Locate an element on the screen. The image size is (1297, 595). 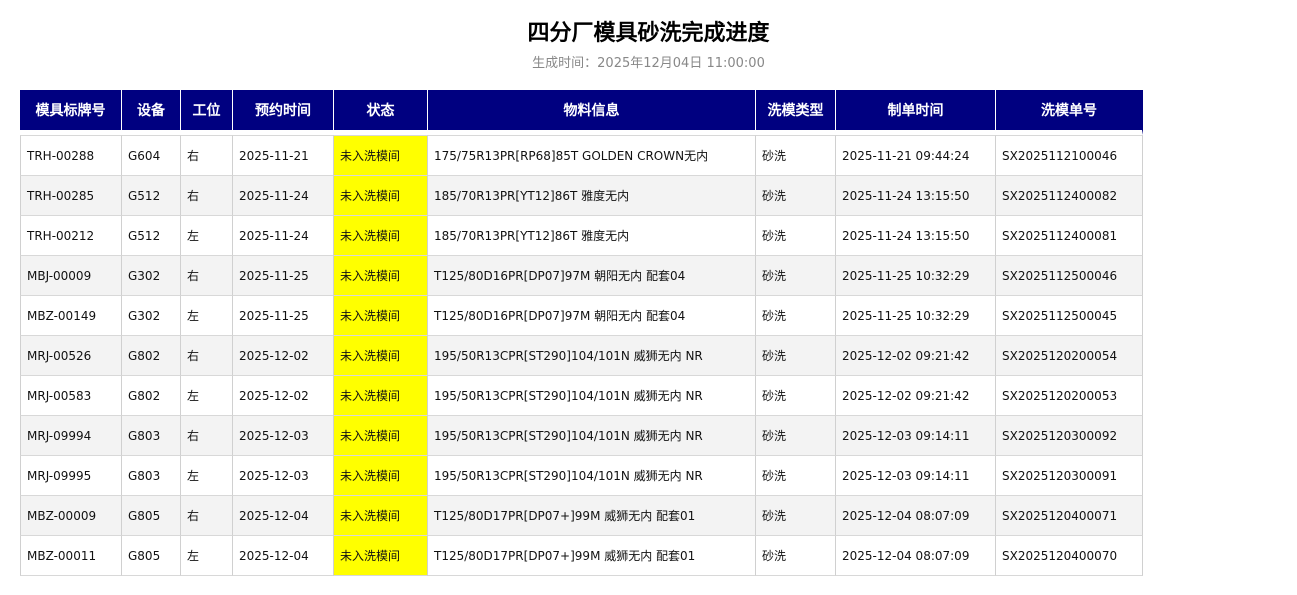
cell-wash-order-no: SX2025112400082 is located at coordinates (1069, 196).